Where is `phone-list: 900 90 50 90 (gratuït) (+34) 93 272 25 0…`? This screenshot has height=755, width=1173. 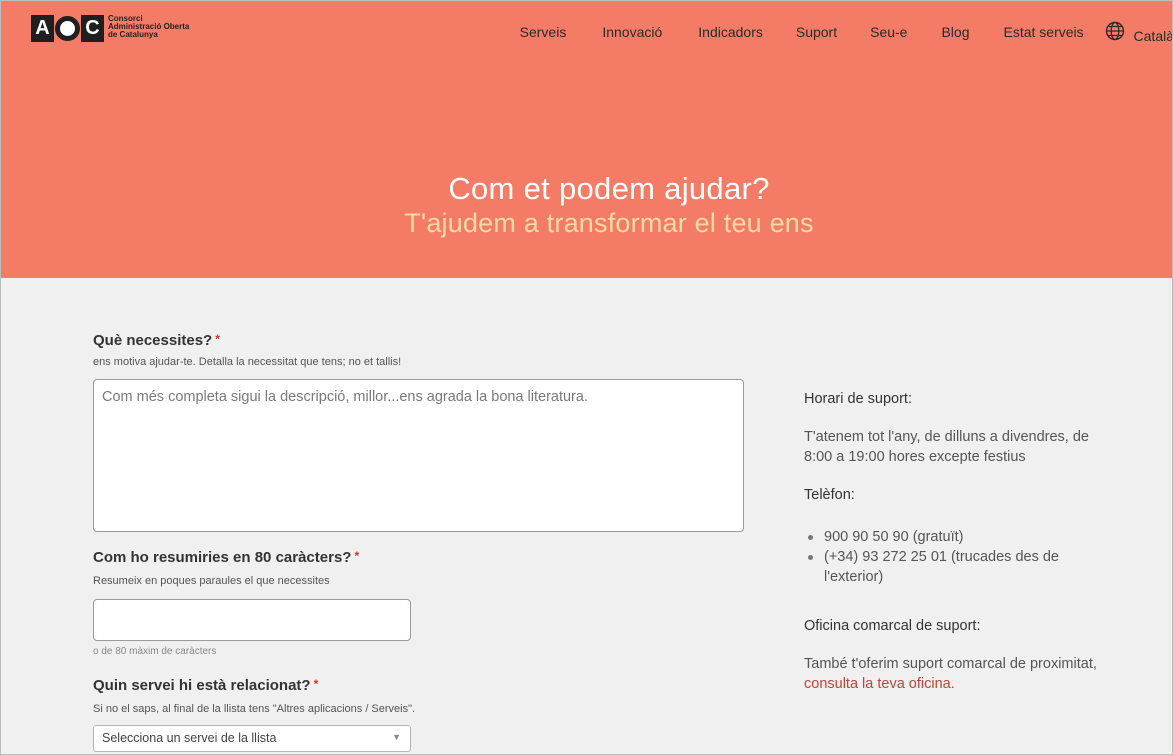 phone-list: 900 90 50 90 (gratuït) (+34) 93 272 25 0… is located at coordinates (954, 557).